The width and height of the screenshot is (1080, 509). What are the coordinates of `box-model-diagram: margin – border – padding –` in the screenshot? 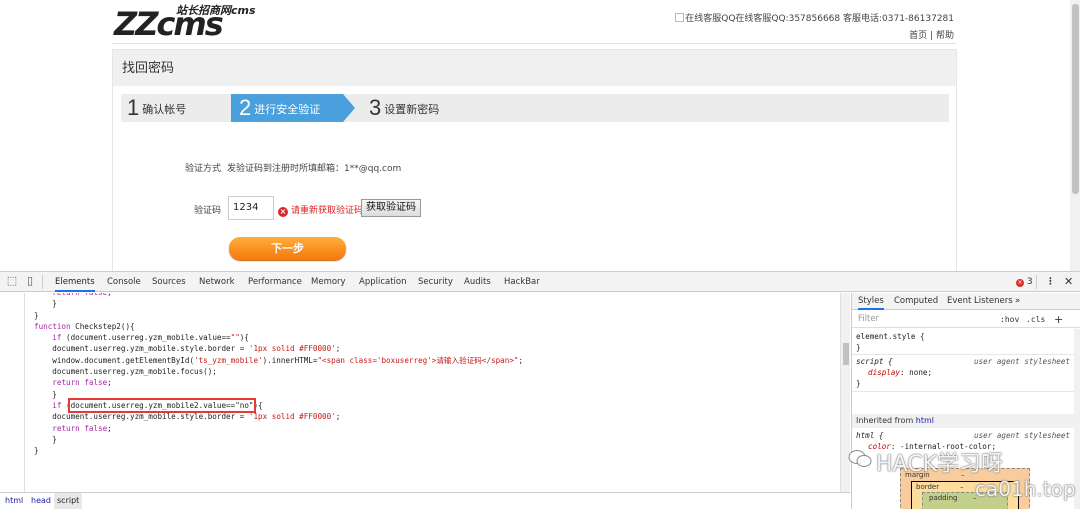 It's located at (965, 488).